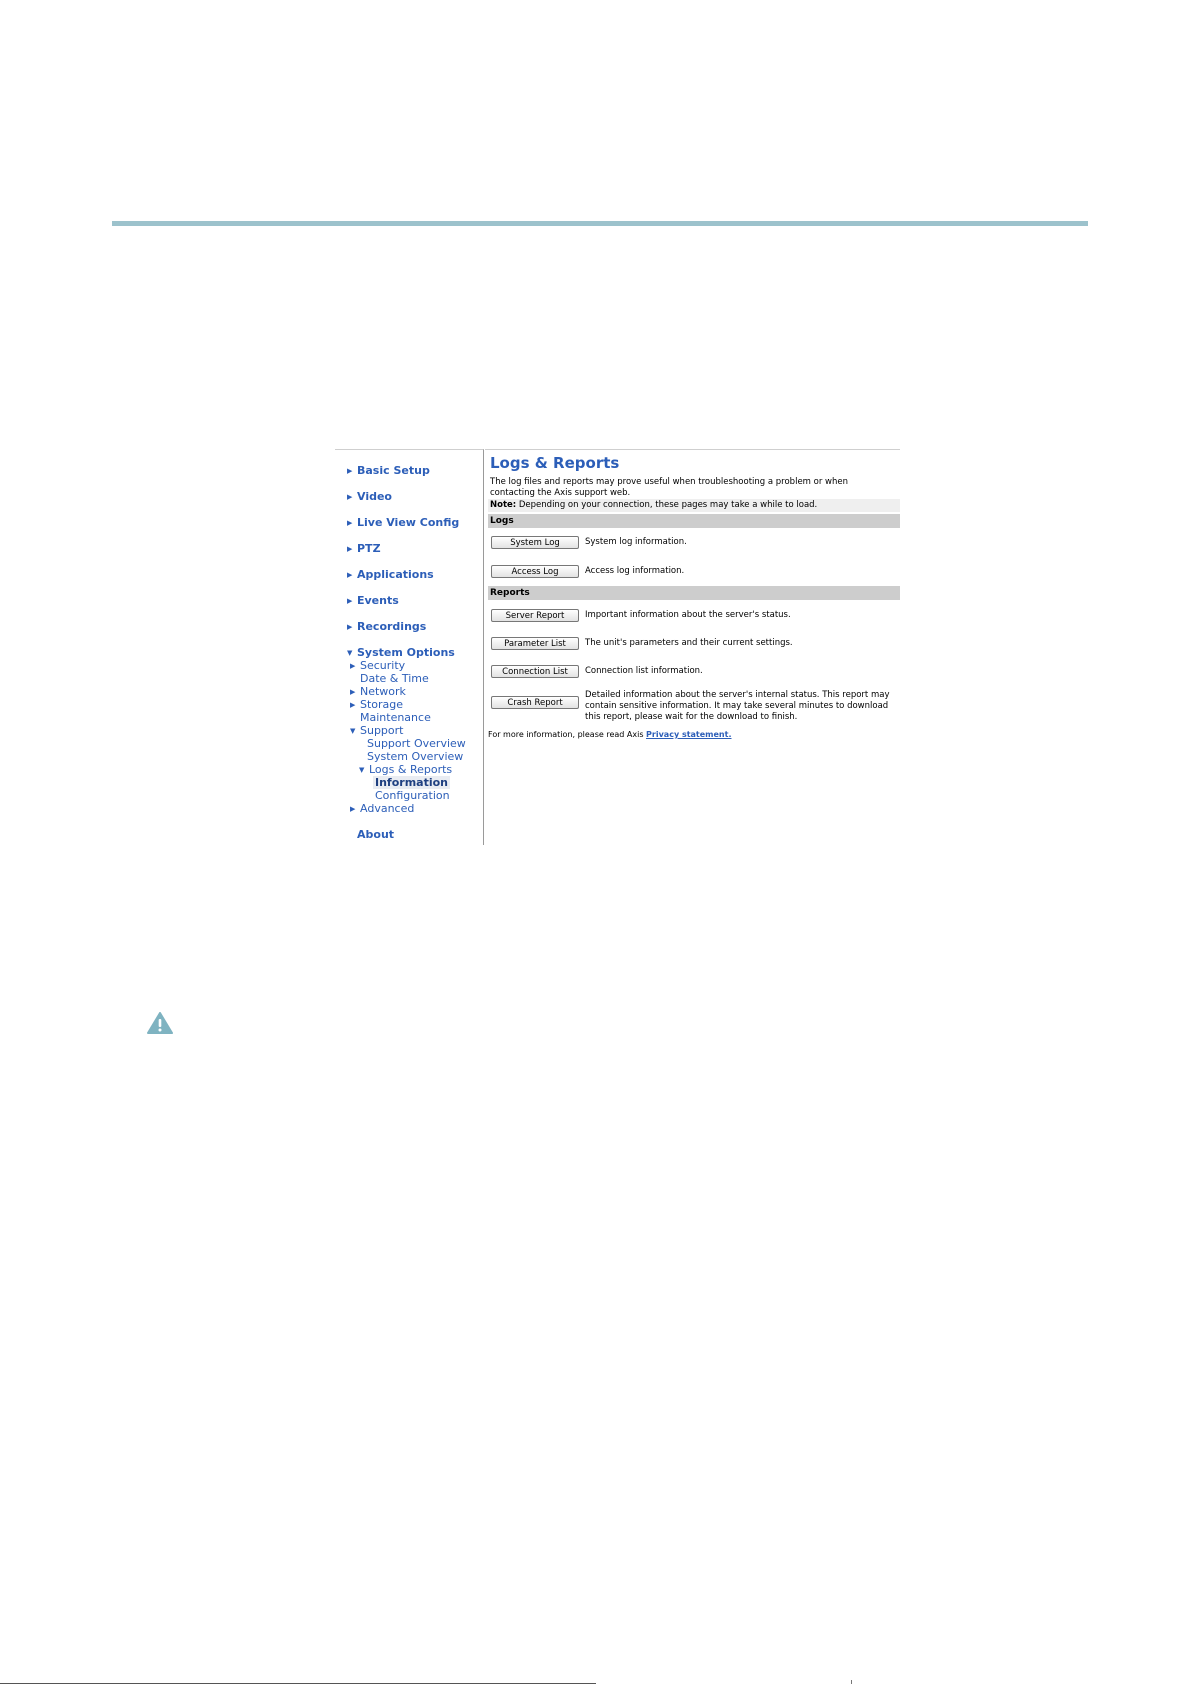 Image resolution: width=1191 pixels, height=1685 pixels. I want to click on sidebar-item-ptz: ▶ PTZ, so click(364, 548).